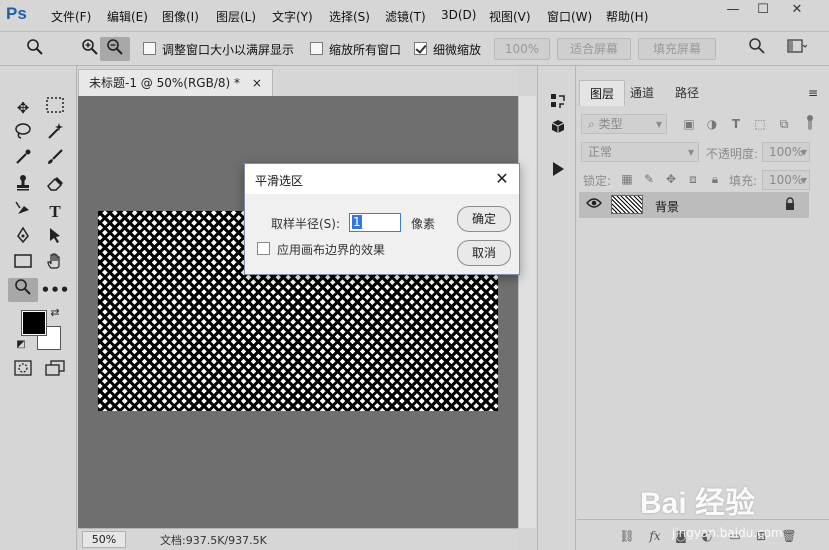 This screenshot has width=829, height=550. I want to click on scrubby-zoom-checkbox, so click(420, 48).